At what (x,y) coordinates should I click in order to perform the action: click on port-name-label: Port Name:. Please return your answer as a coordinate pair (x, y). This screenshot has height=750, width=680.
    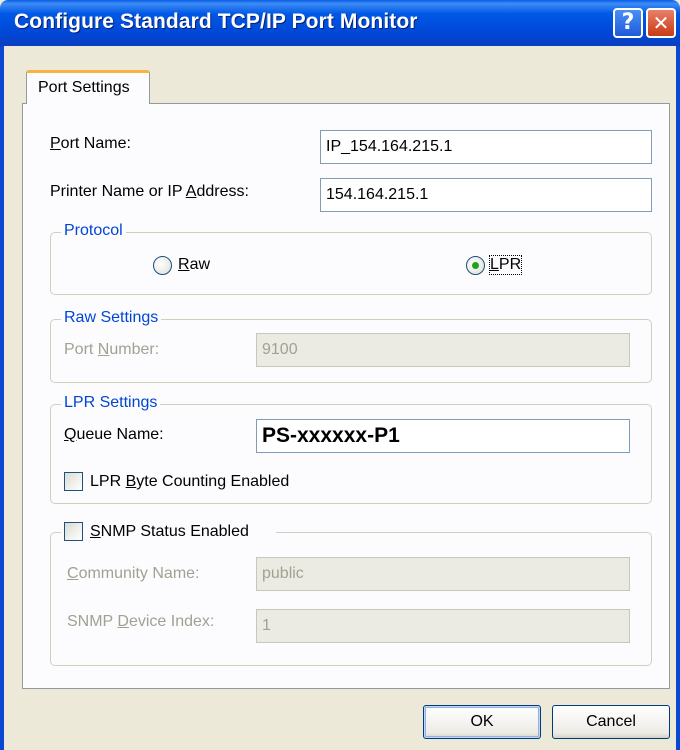
    Looking at the image, I should click on (90, 143).